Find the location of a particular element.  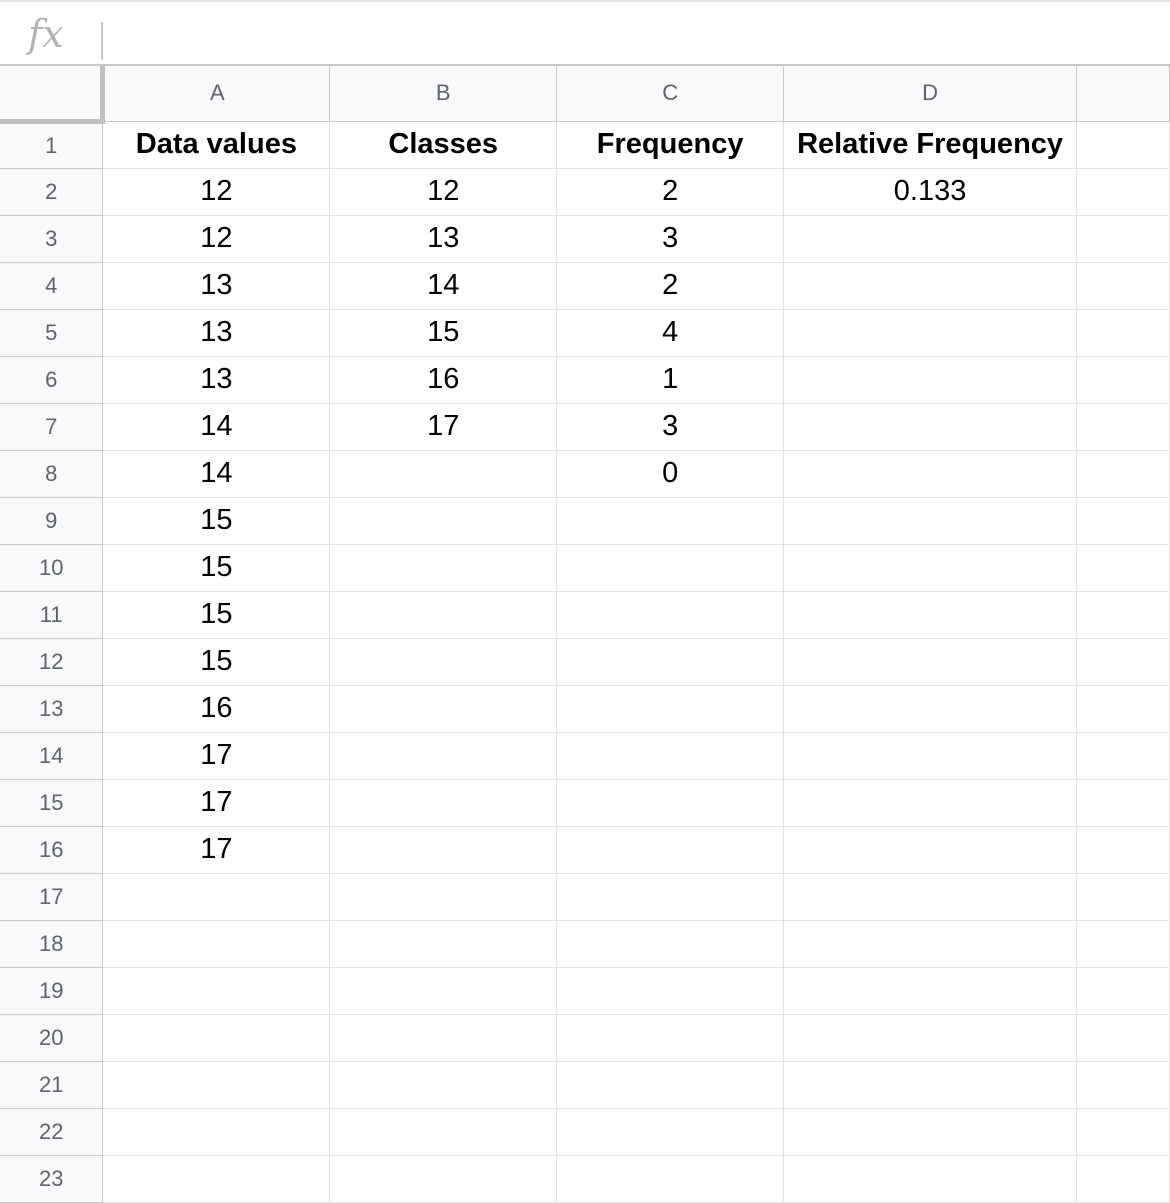

row-header-5: 5 is located at coordinates (52, 333).